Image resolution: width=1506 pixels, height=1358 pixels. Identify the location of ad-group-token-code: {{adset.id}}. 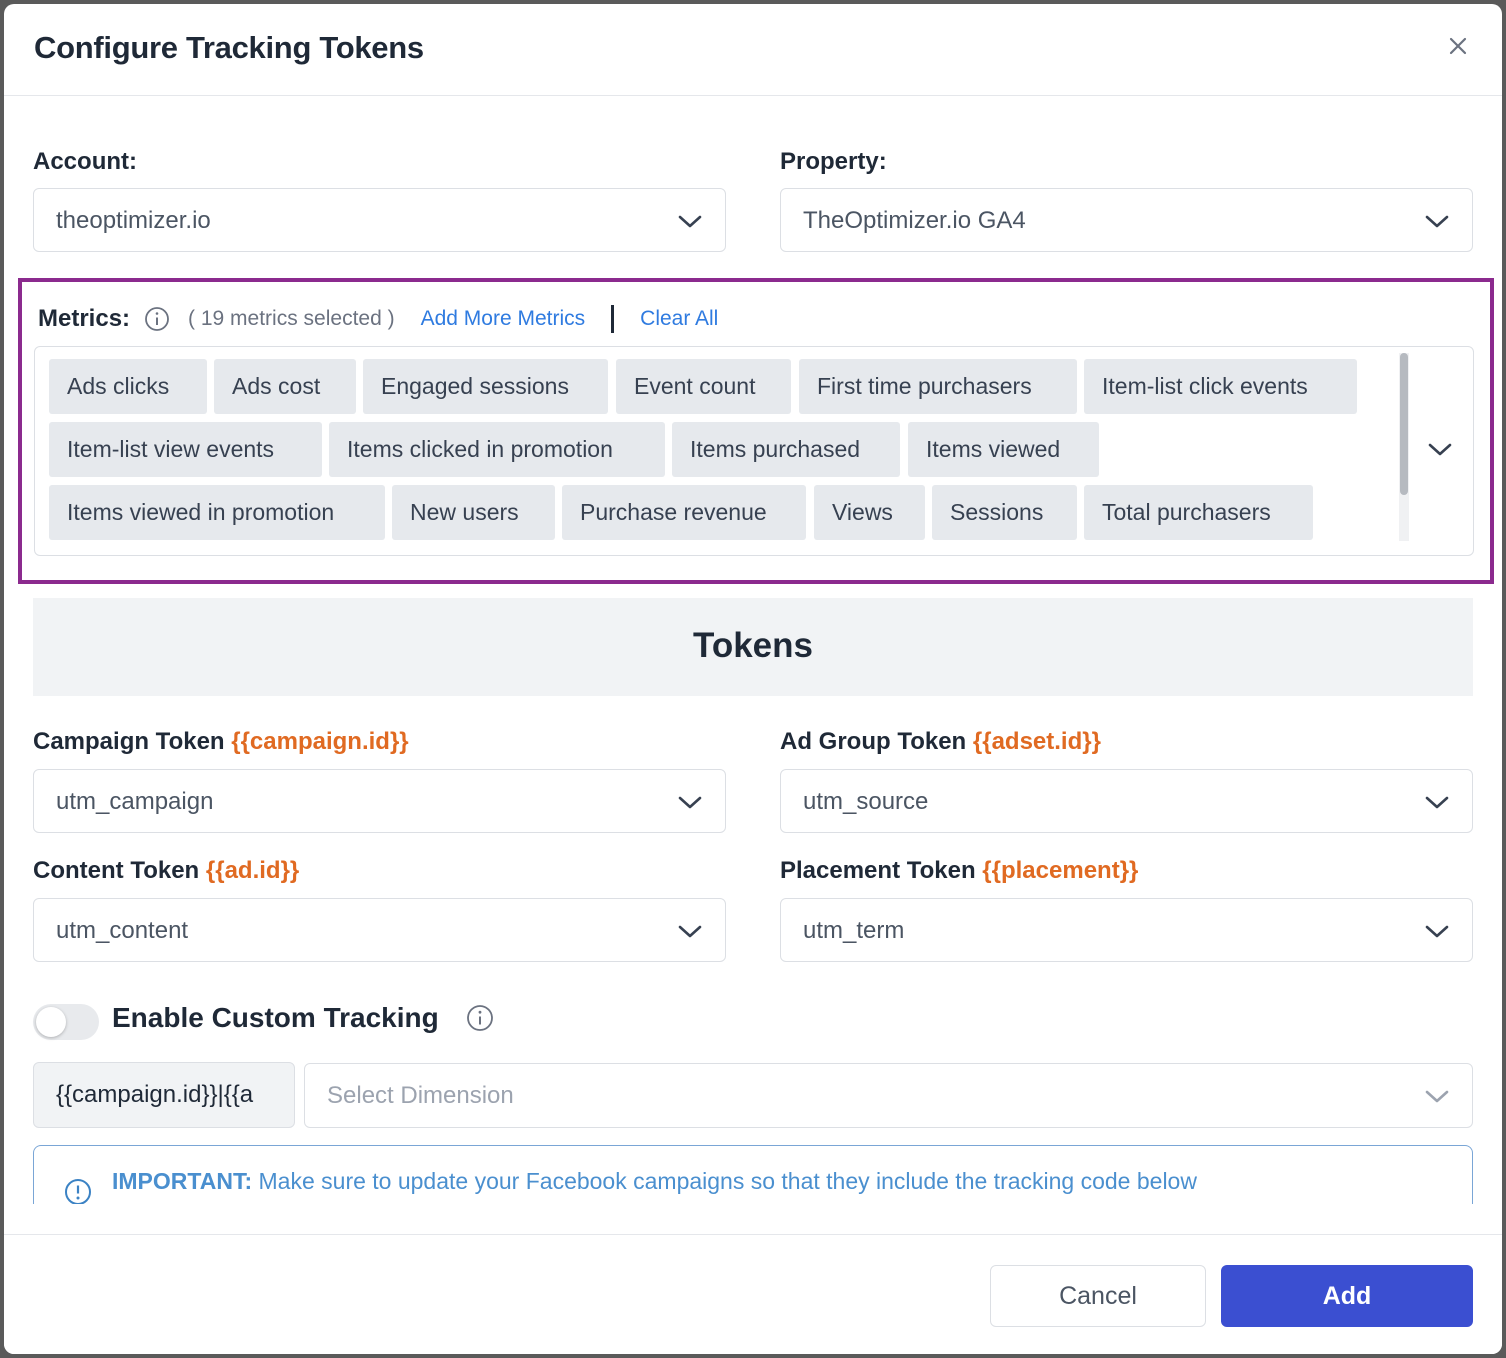
(1036, 741).